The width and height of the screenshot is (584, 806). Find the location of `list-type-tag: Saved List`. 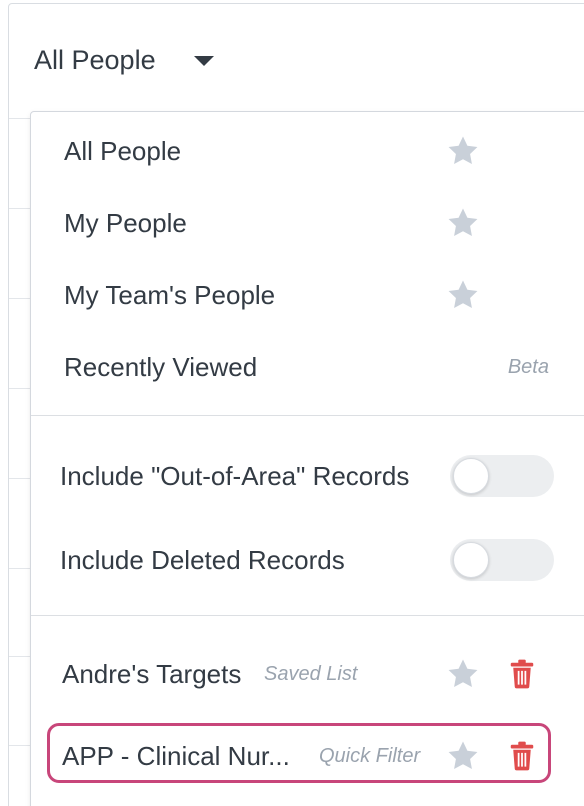

list-type-tag: Saved List is located at coordinates (311, 673).